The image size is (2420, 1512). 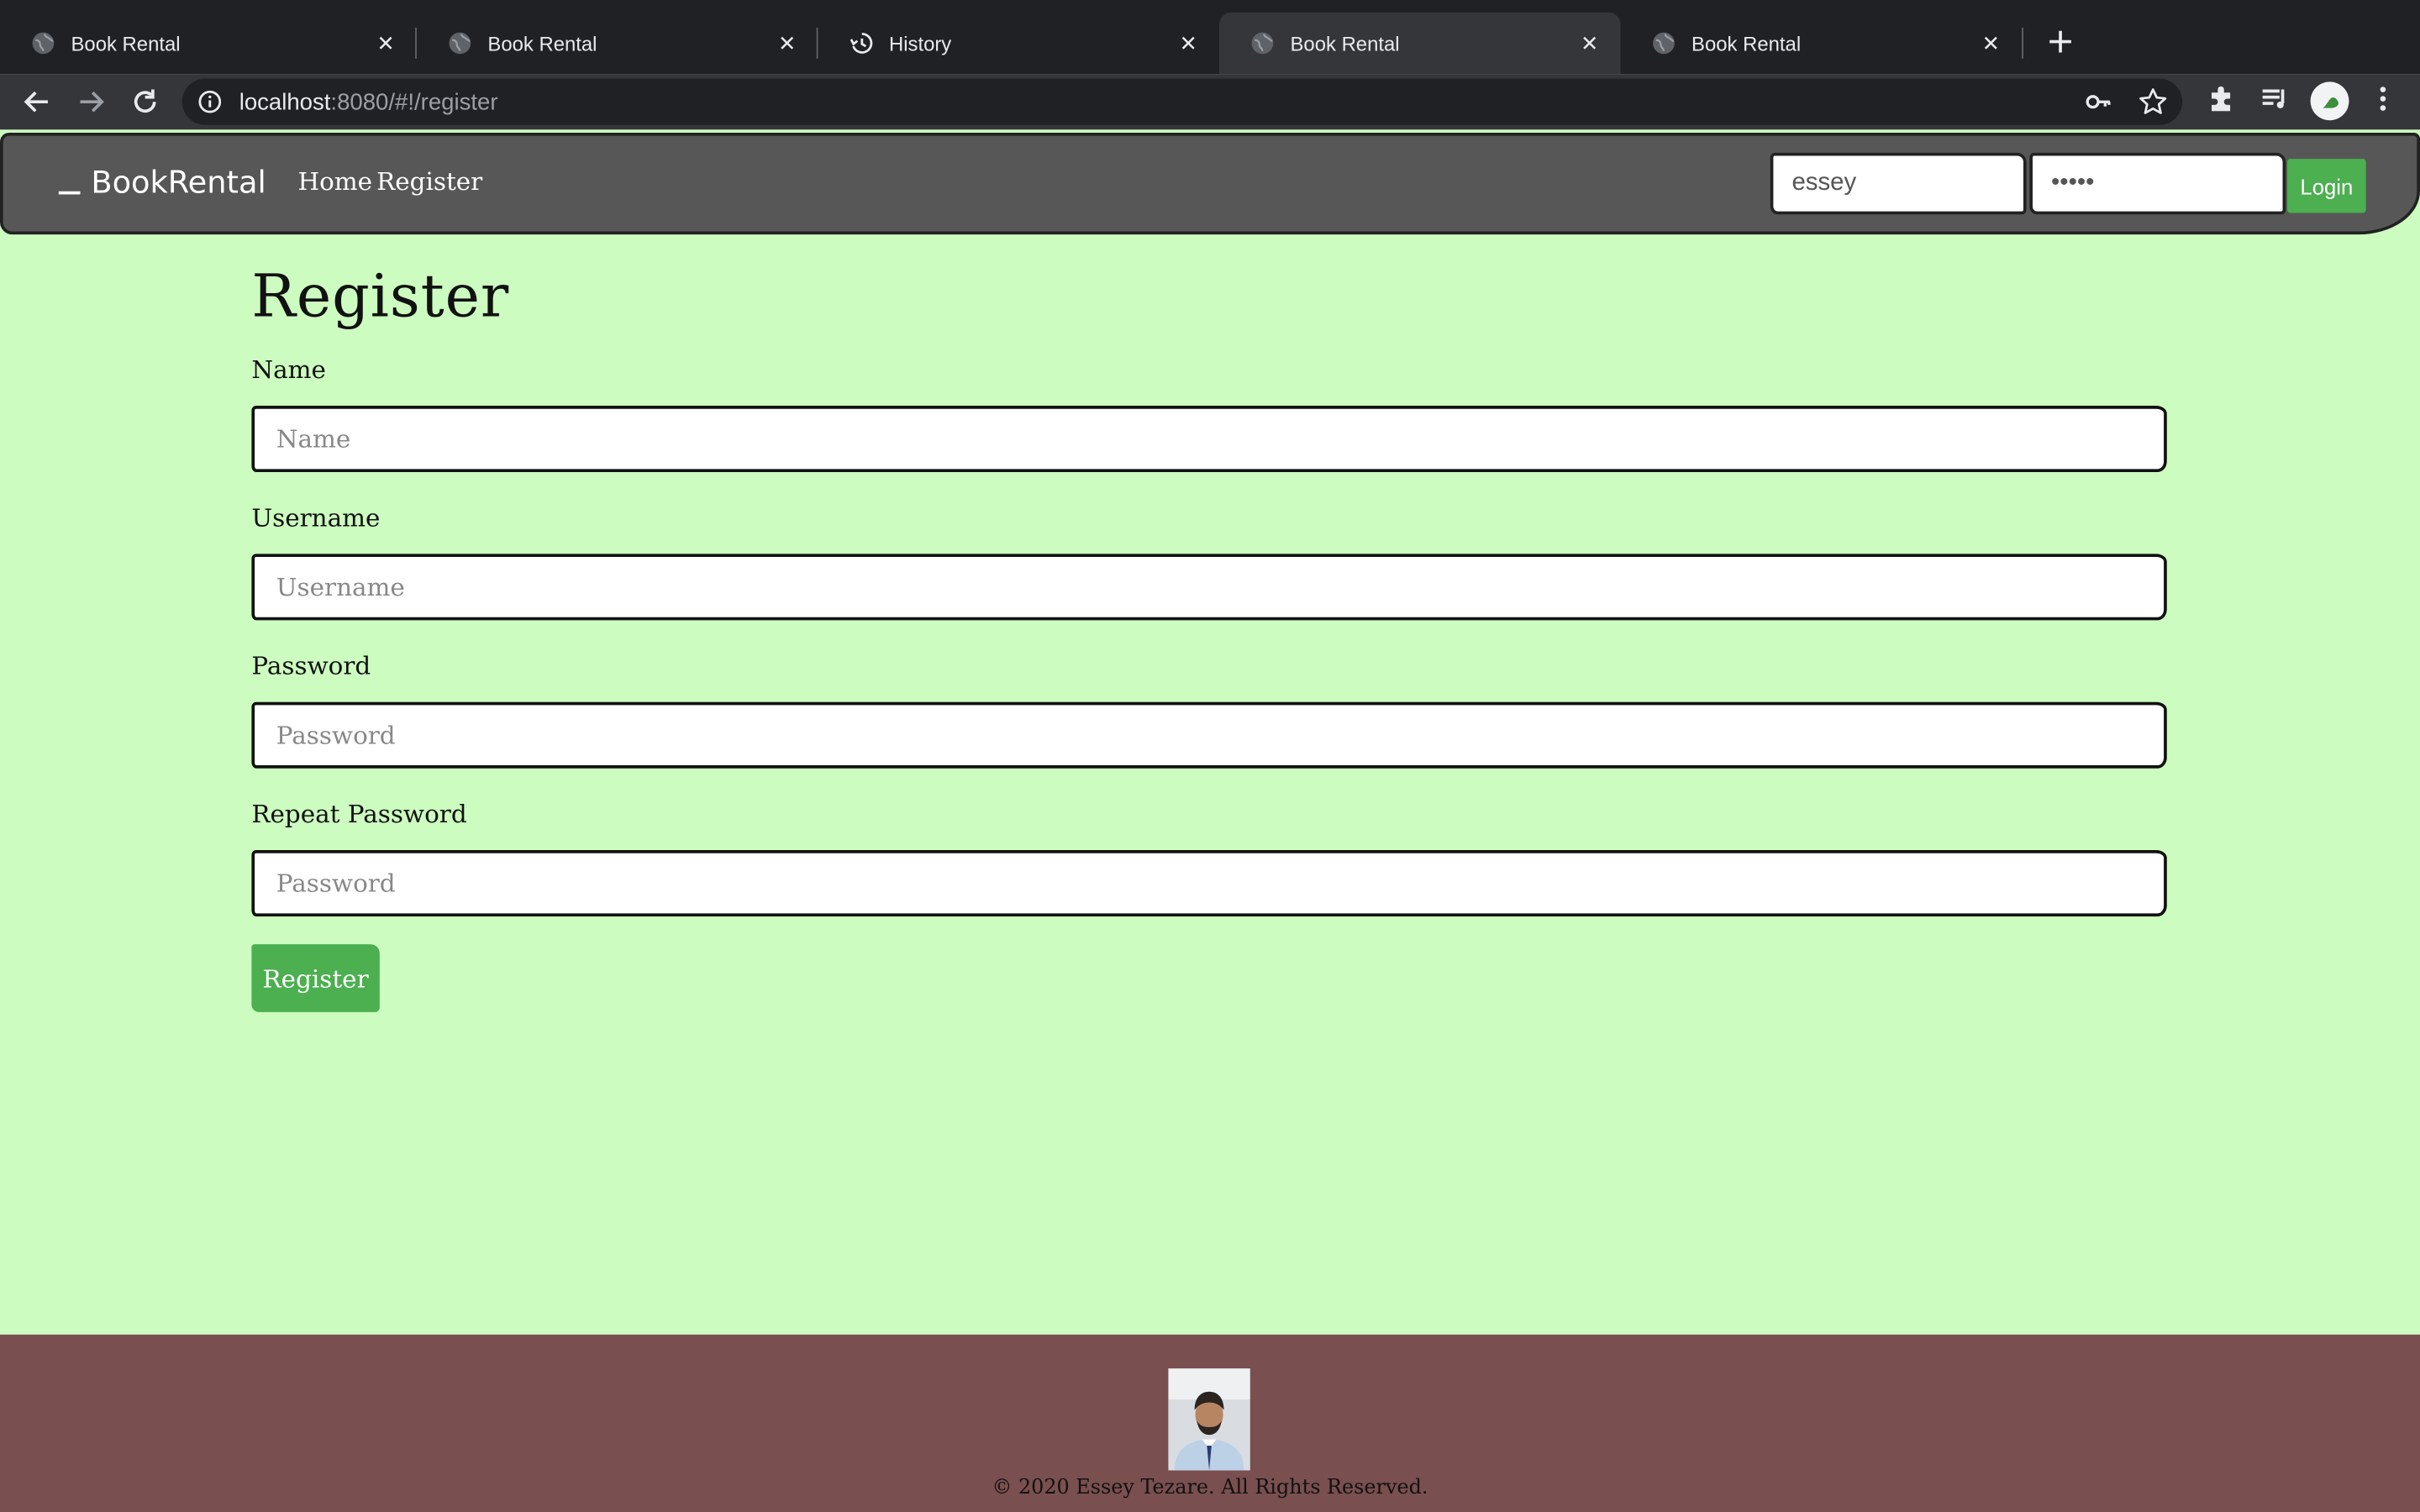 I want to click on author-photo, so click(x=1209, y=1419).